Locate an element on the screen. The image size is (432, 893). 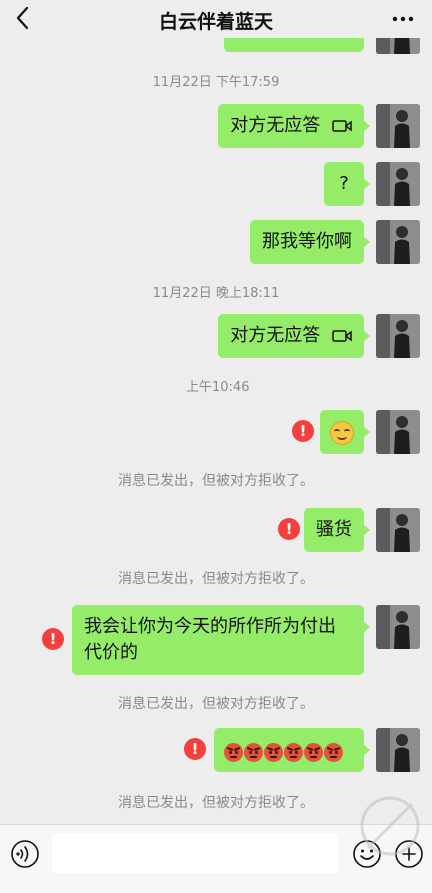
smile-emoji-icon is located at coordinates (342, 433).